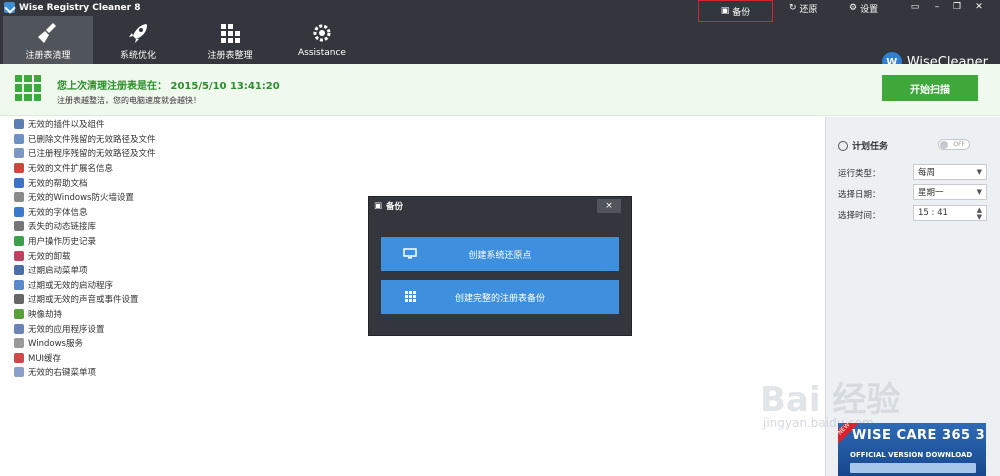 Image resolution: width=1000 pixels, height=476 pixels. I want to click on list-item-label: Windows服务, so click(55, 344).